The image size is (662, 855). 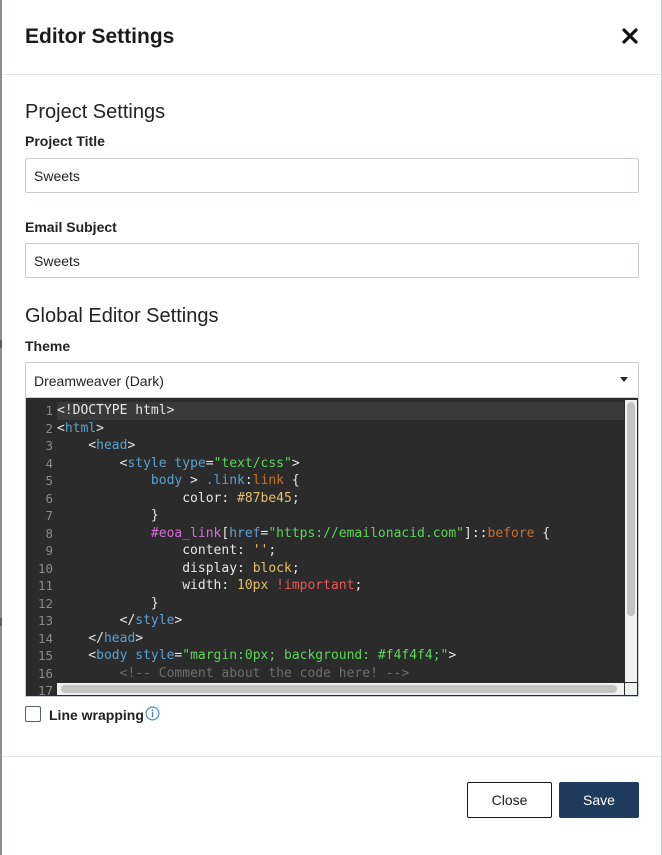 I want to click on line-number: 5, so click(x=49, y=480).